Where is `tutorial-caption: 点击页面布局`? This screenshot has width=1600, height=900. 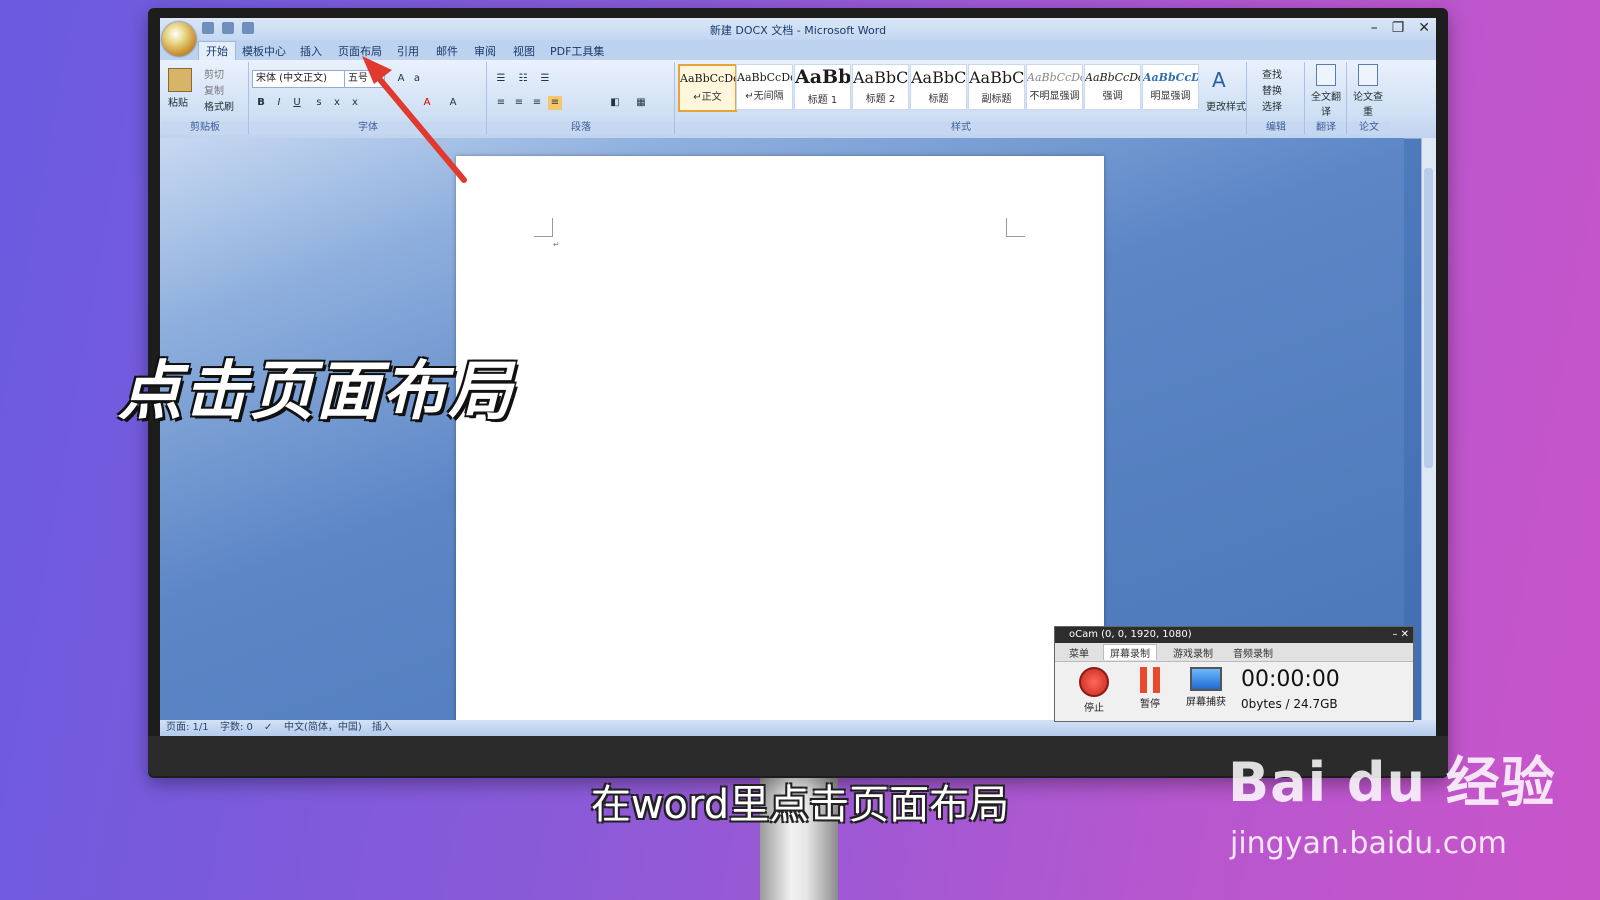 tutorial-caption: 点击页面布局 is located at coordinates (316, 392).